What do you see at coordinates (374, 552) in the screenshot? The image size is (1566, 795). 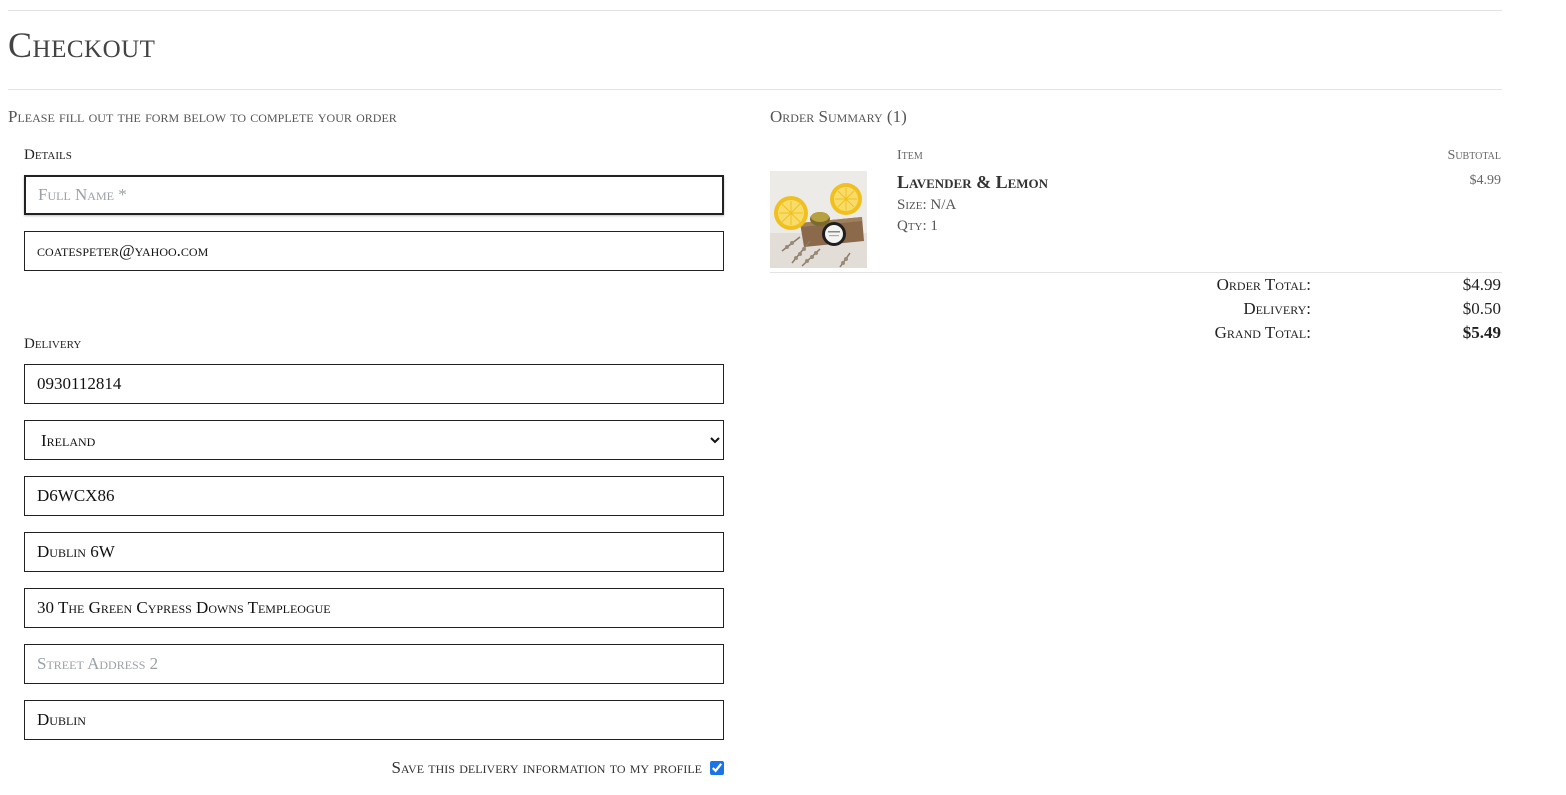 I see `town-city-input` at bounding box center [374, 552].